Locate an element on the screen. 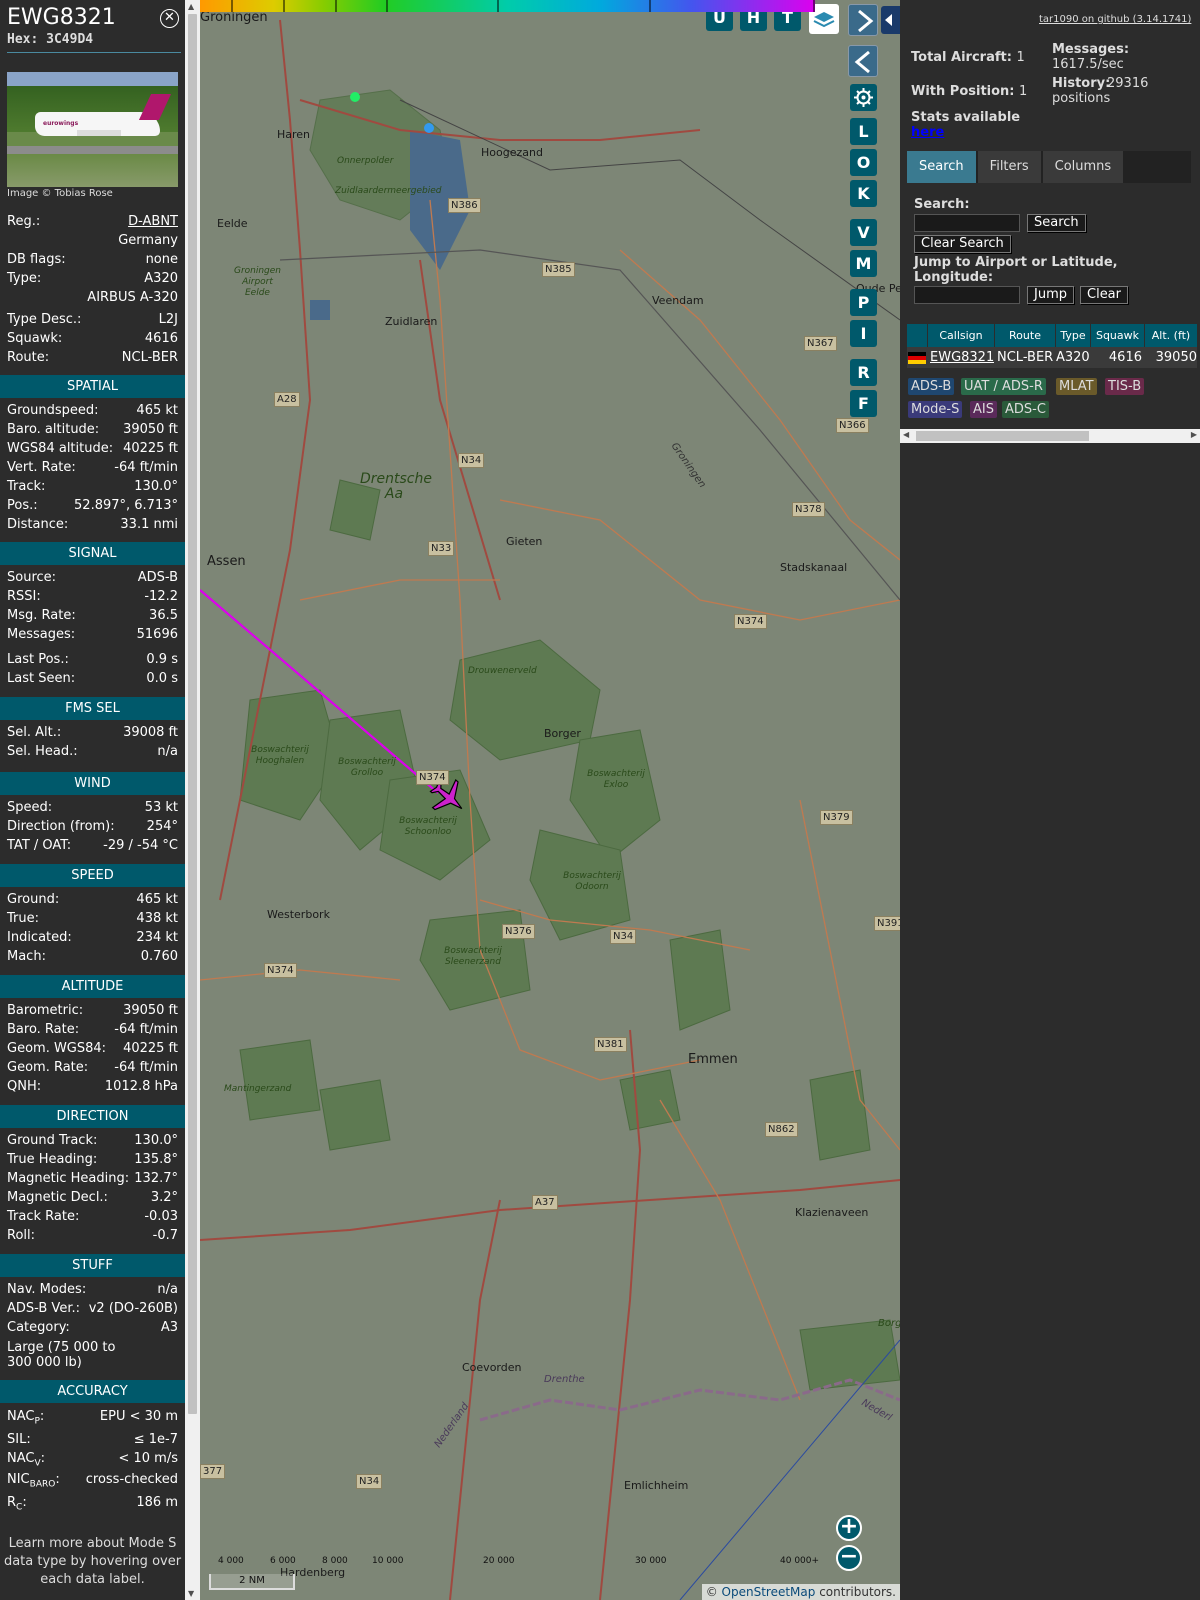  map-button-p: P is located at coordinates (863, 302).